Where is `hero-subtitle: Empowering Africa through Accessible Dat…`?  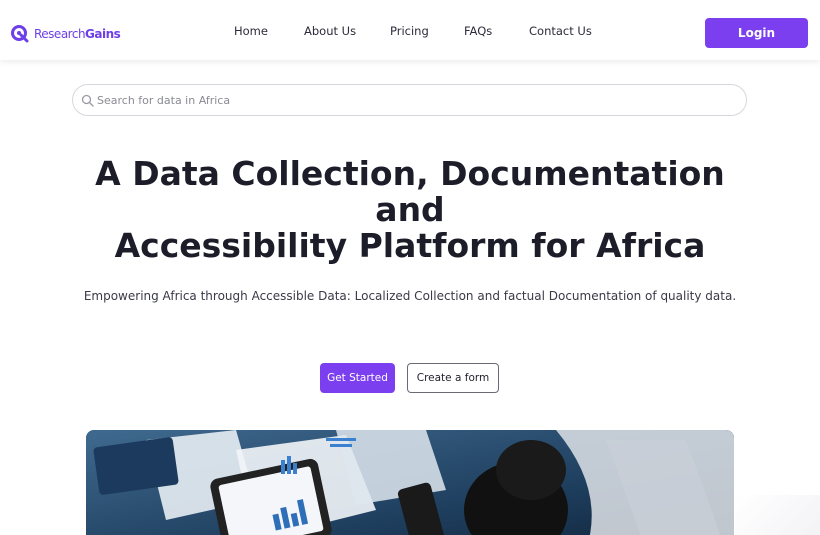
hero-subtitle: Empowering Africa through Accessible Dat… is located at coordinates (410, 296).